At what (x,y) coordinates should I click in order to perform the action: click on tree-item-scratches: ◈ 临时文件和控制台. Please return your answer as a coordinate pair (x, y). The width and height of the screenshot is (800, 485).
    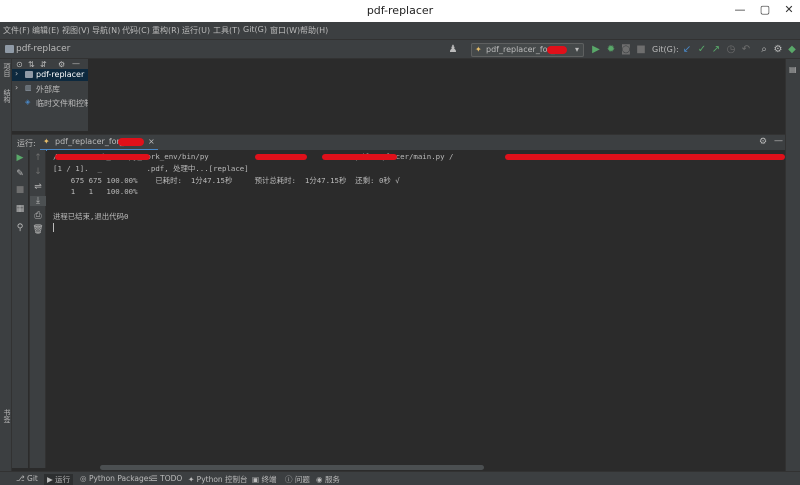
    Looking at the image, I should click on (50, 103).